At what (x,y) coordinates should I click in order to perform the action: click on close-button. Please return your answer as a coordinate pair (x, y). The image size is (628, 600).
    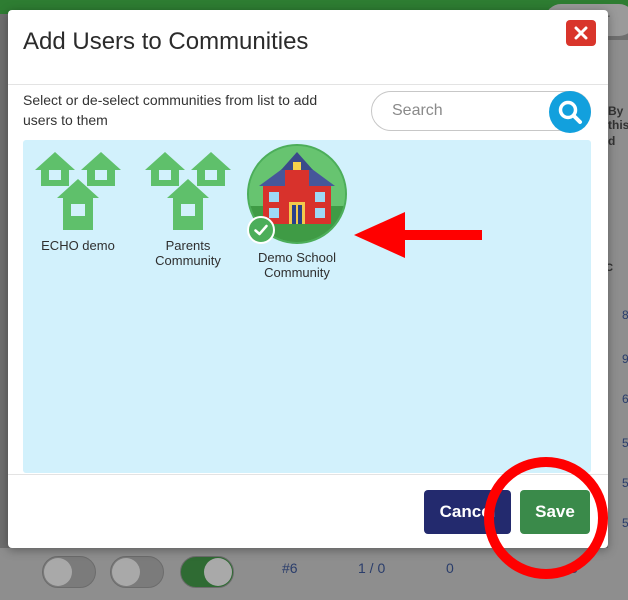
    Looking at the image, I should click on (581, 33).